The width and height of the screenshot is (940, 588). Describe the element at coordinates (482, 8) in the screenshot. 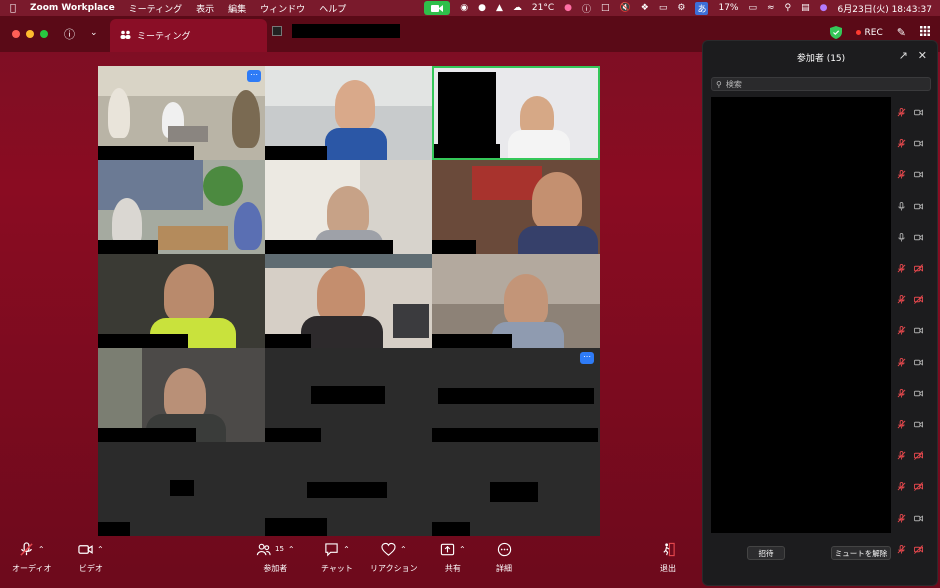

I see `line-icon: ●` at that location.